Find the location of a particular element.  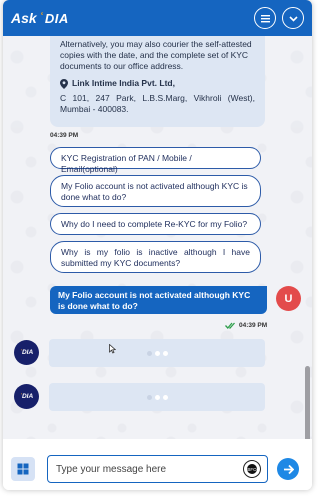

grid-icon is located at coordinates (23, 469).